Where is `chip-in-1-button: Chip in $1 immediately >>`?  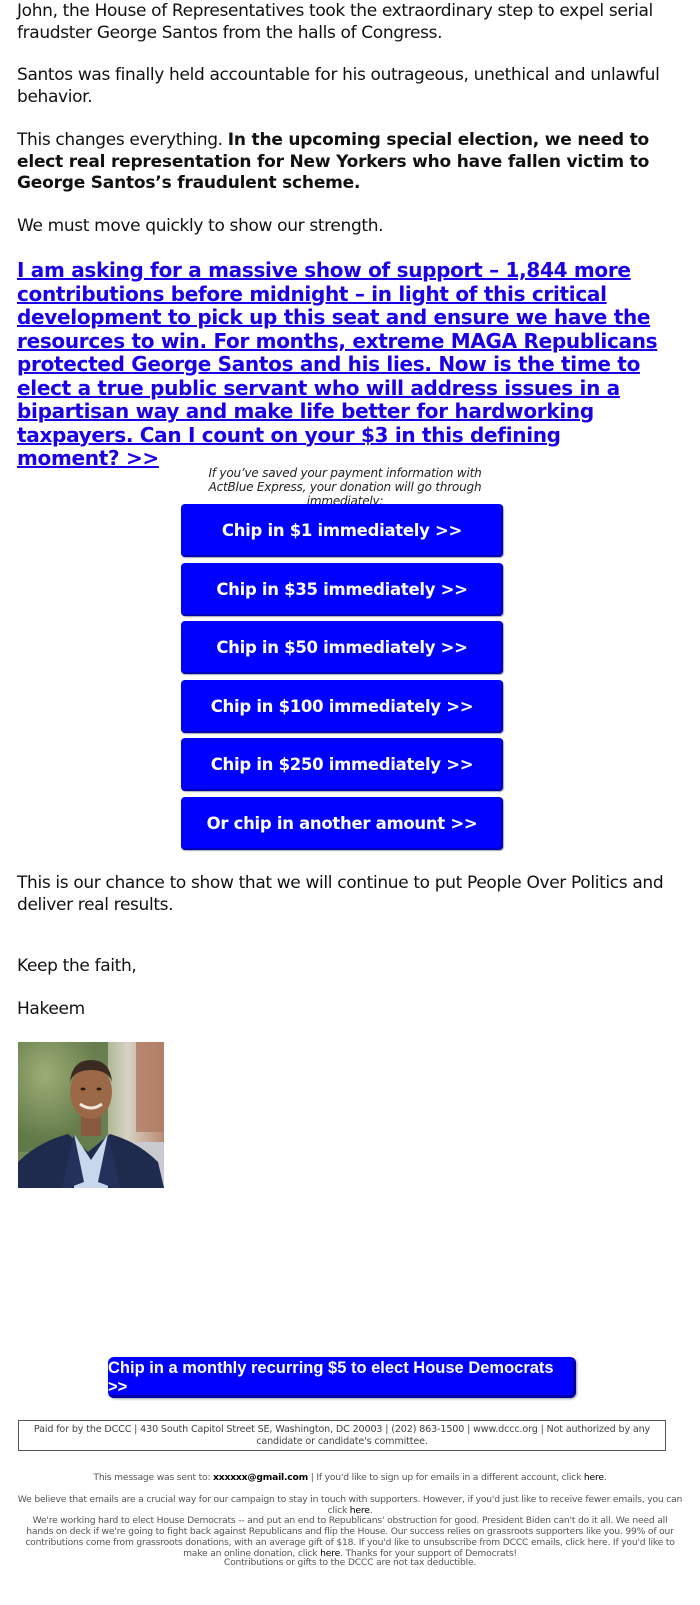
chip-in-1-button: Chip in $1 immediately >> is located at coordinates (342, 530).